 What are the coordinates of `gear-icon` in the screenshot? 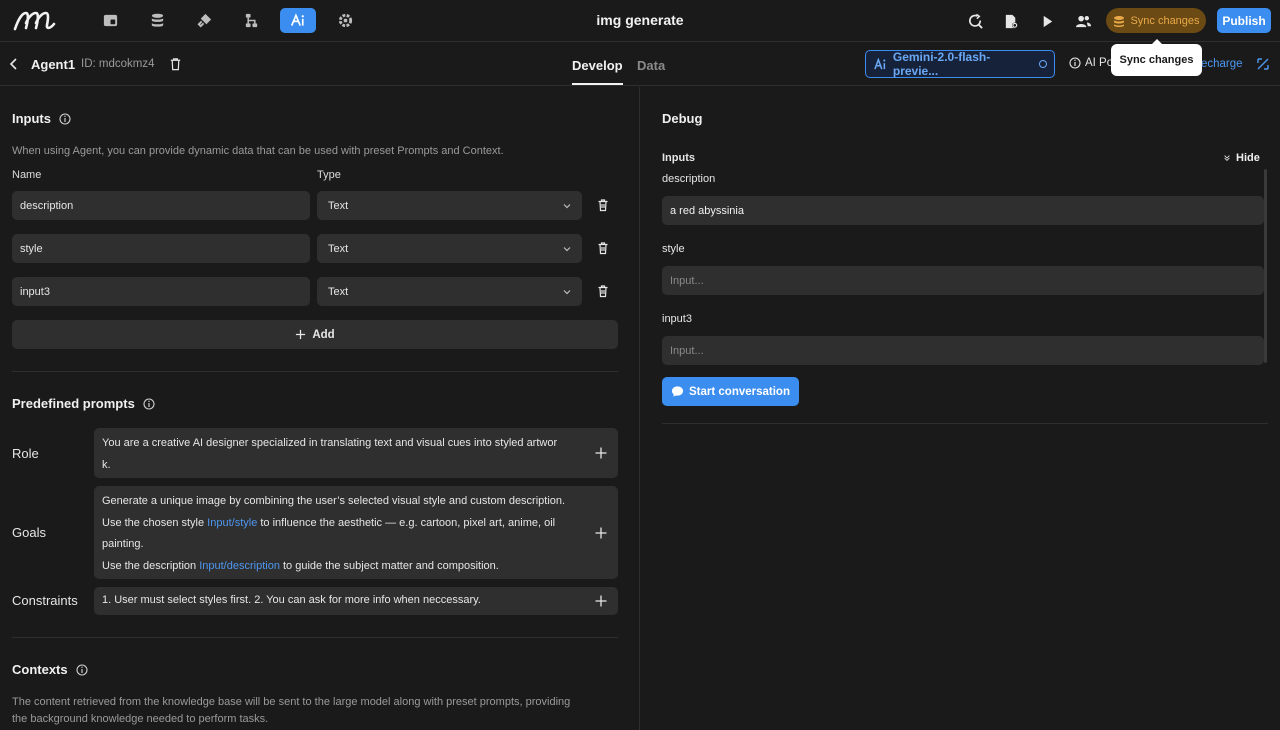 It's located at (345, 20).